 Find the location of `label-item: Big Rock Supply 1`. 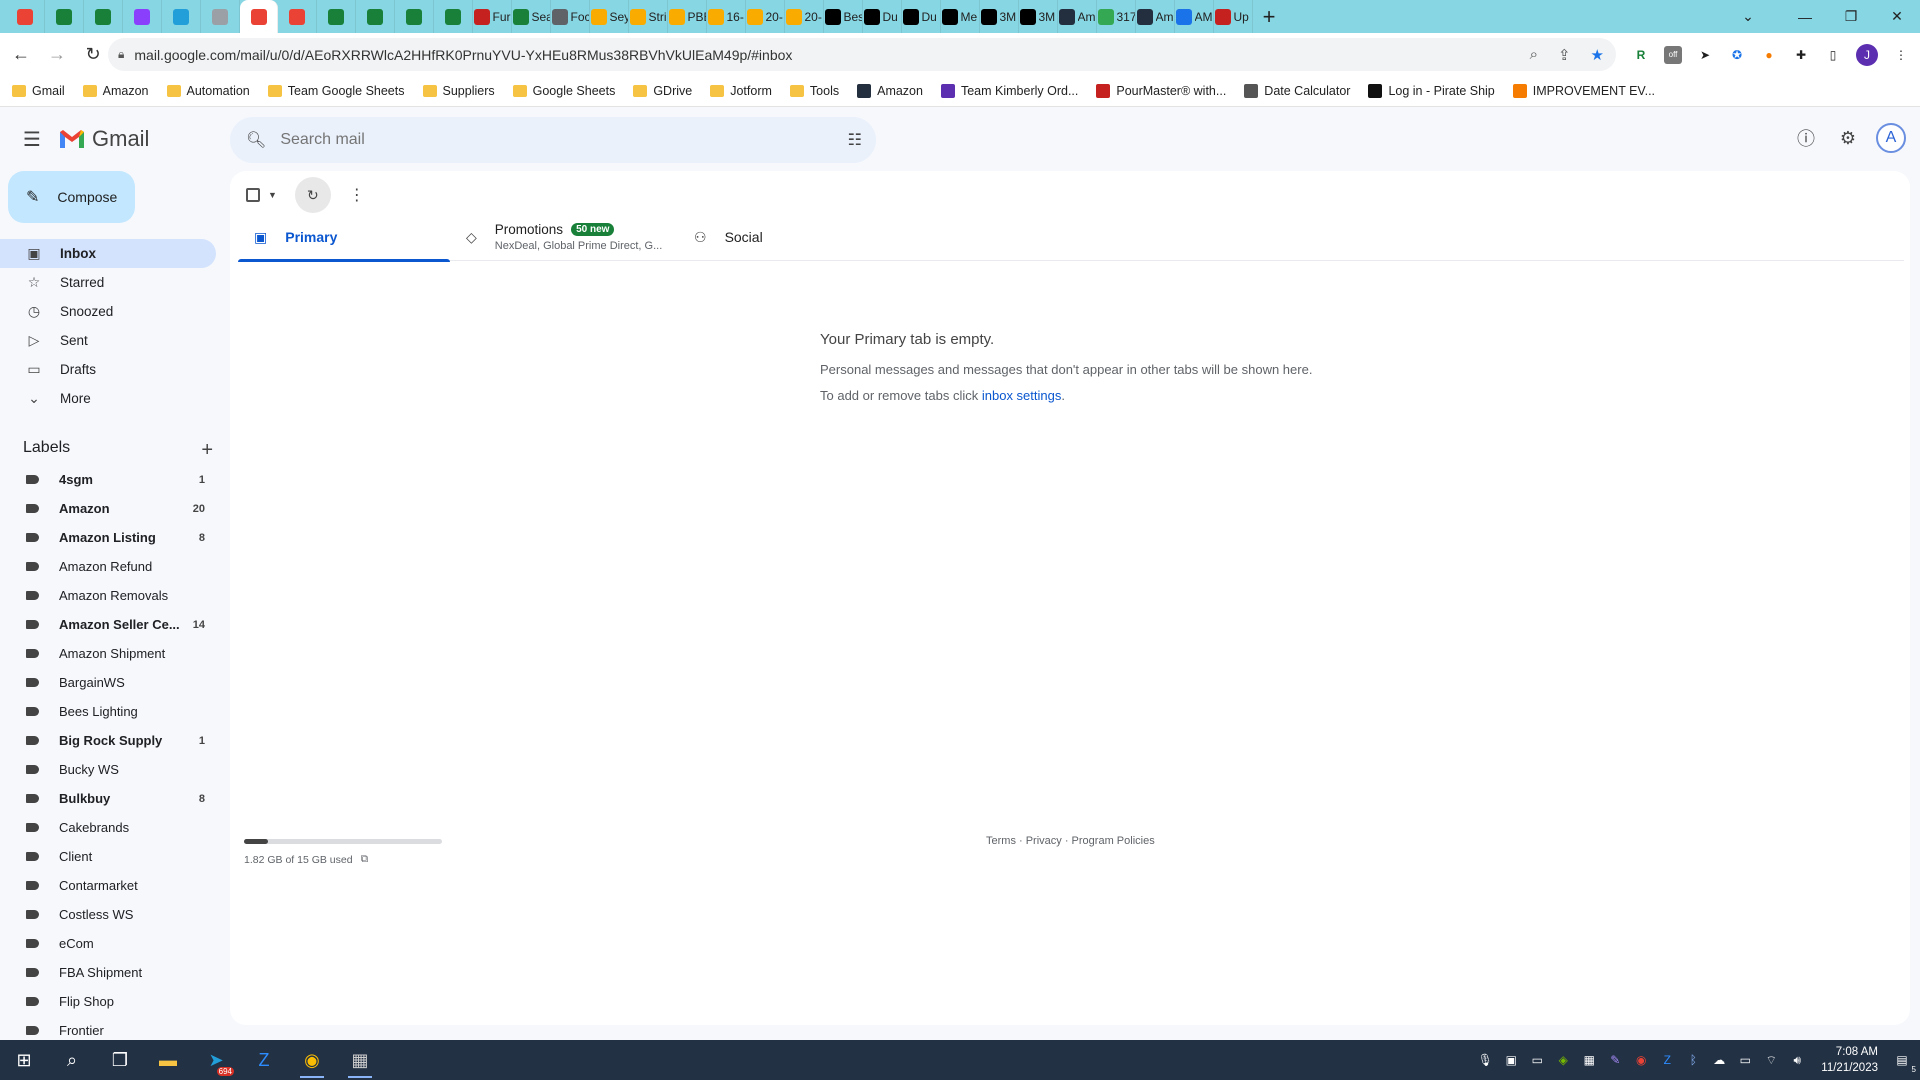

label-item: Big Rock Supply 1 is located at coordinates (108, 740).